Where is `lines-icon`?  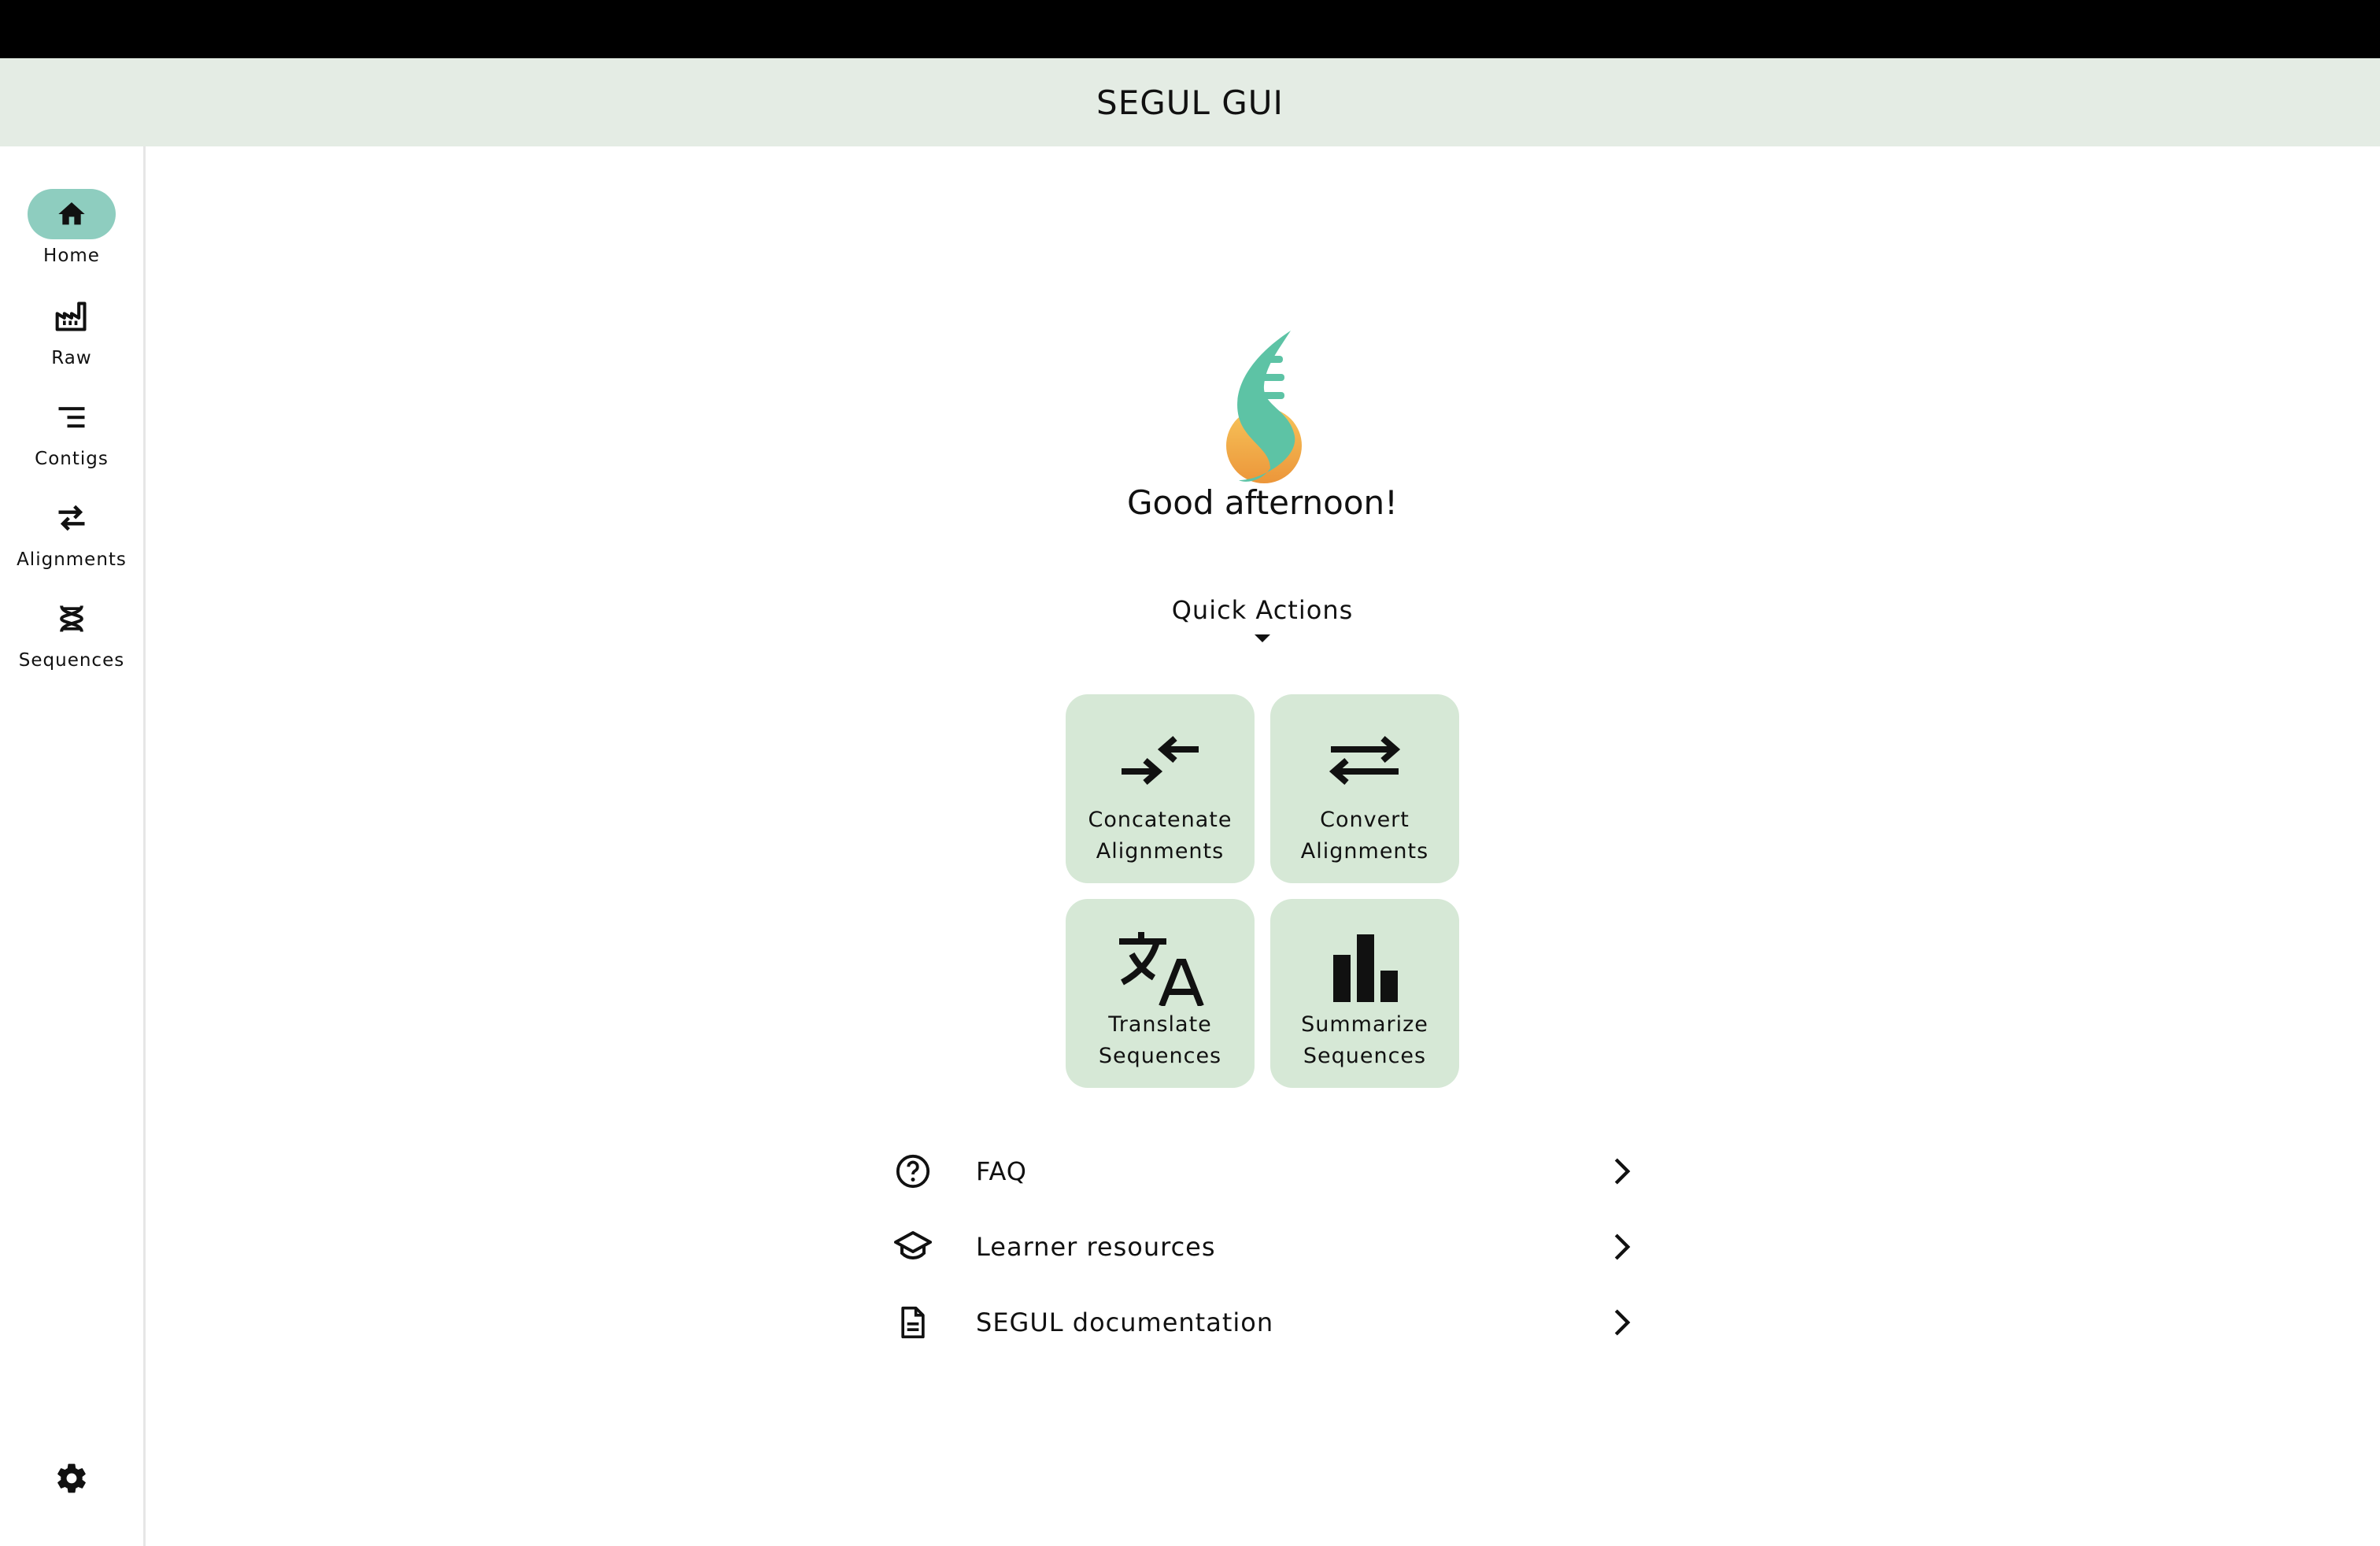
lines-icon is located at coordinates (71, 417).